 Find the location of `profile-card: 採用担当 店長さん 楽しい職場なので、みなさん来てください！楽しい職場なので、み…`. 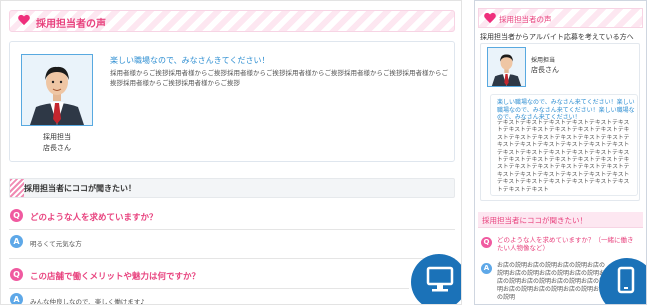

profile-card: 採用担当 店長さん 楽しい職場なので、みなさん来てください！楽しい職場なので、み… is located at coordinates (560, 122).